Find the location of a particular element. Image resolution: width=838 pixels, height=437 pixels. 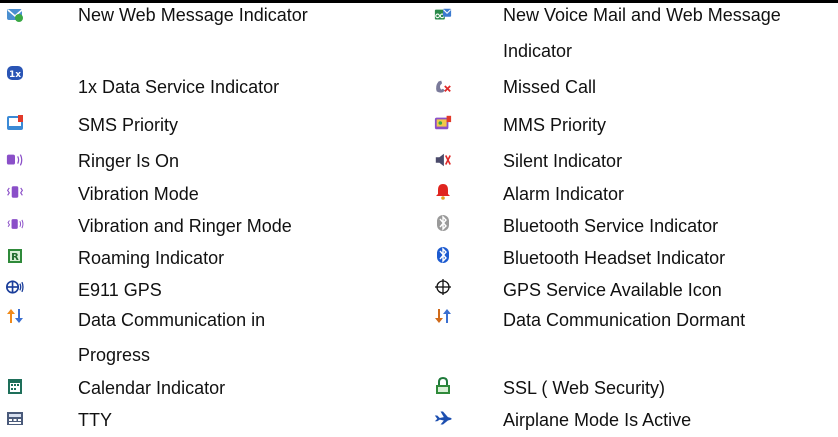

svg-text: 1x is located at coordinates (15, 75).